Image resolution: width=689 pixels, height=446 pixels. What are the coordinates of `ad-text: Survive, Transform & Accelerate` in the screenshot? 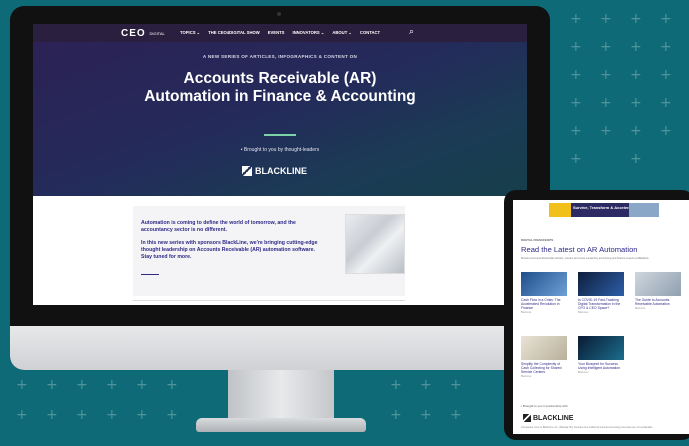 It's located at (604, 207).